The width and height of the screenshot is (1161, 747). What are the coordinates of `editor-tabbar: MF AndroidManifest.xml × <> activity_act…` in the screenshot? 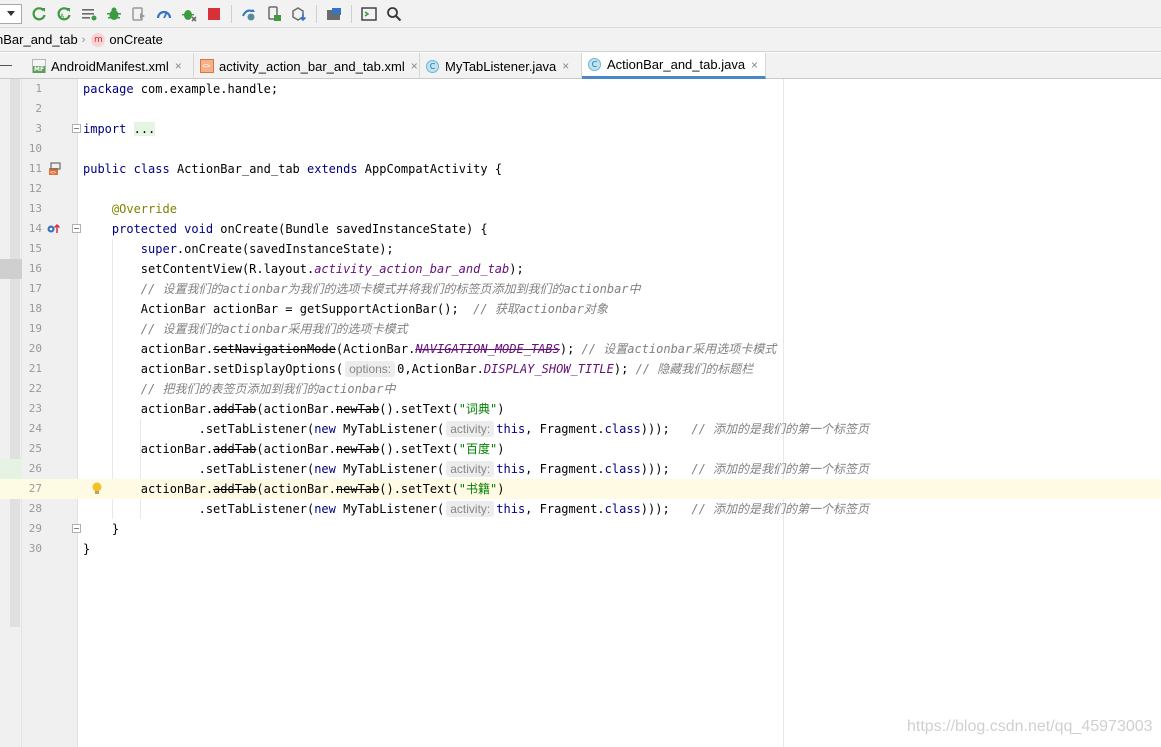 It's located at (580, 66).